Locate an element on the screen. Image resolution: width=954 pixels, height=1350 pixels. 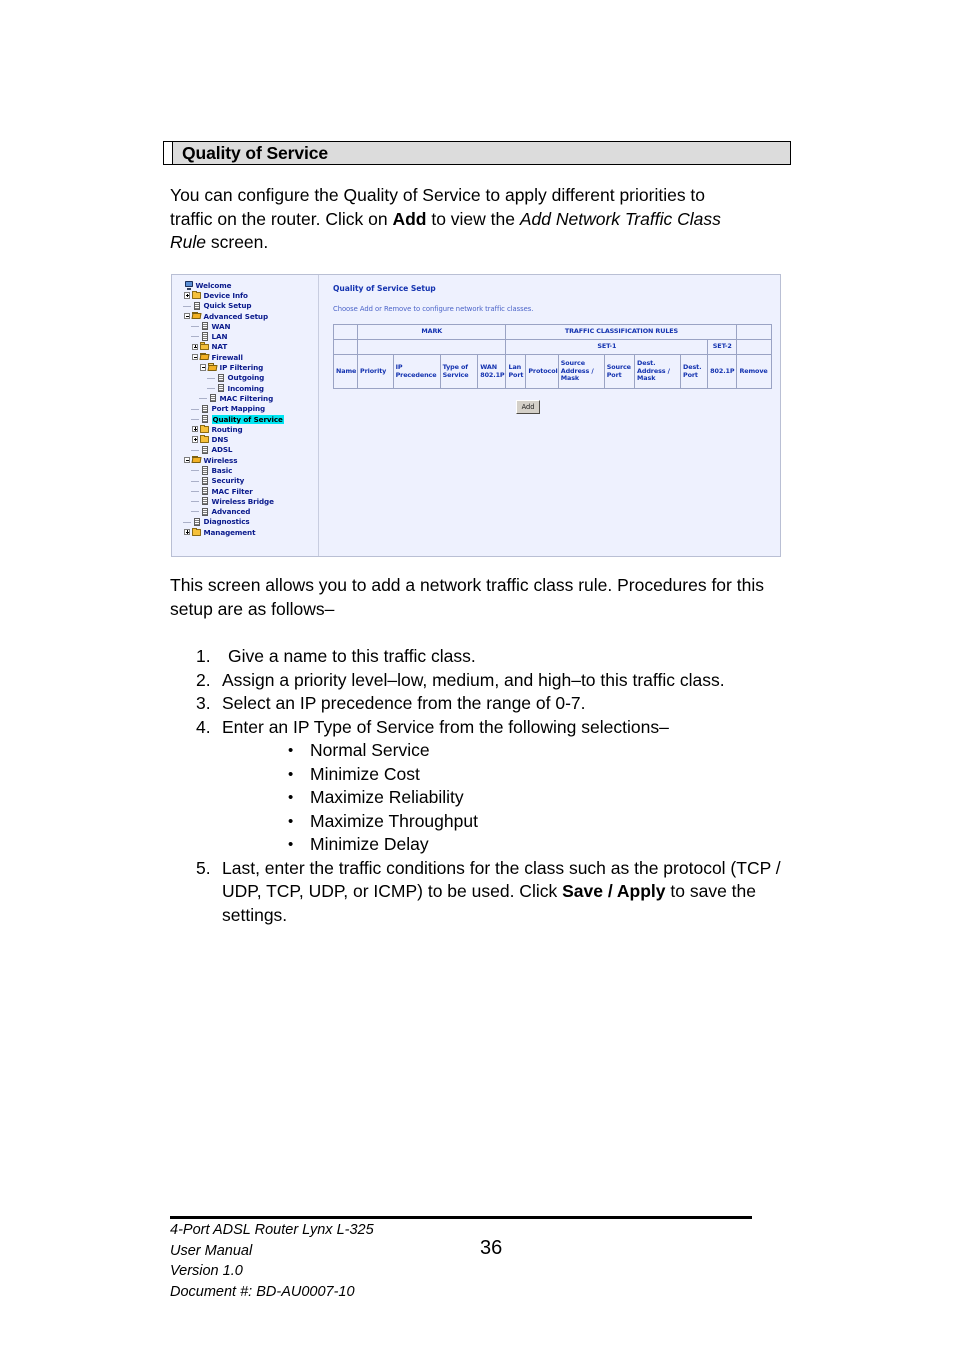
tree-item-security: Security is located at coordinates (246, 481).